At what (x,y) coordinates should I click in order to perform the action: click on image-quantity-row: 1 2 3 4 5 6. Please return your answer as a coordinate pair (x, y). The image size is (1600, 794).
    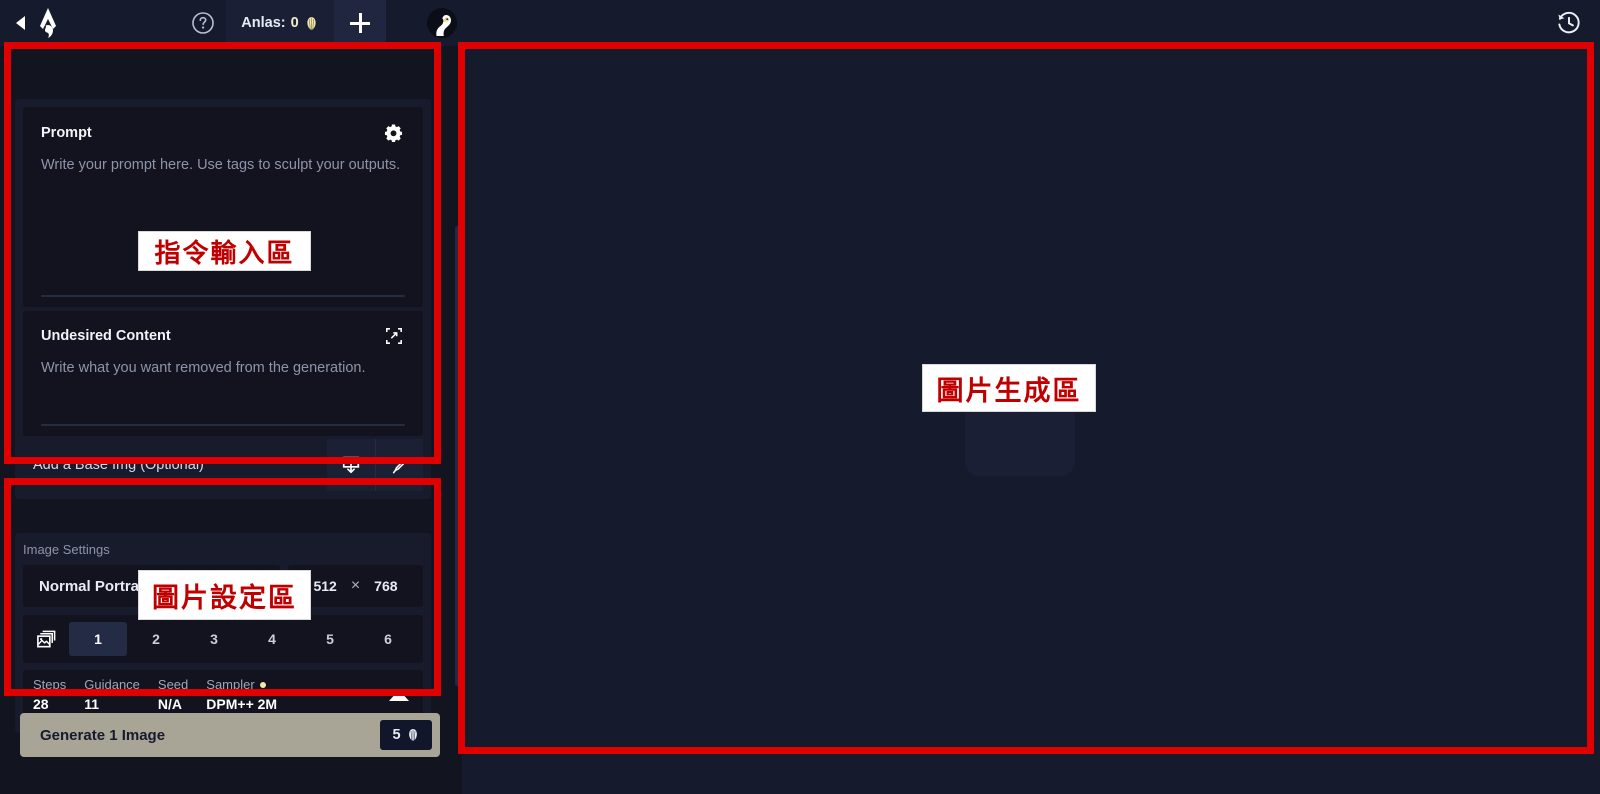
    Looking at the image, I should click on (223, 639).